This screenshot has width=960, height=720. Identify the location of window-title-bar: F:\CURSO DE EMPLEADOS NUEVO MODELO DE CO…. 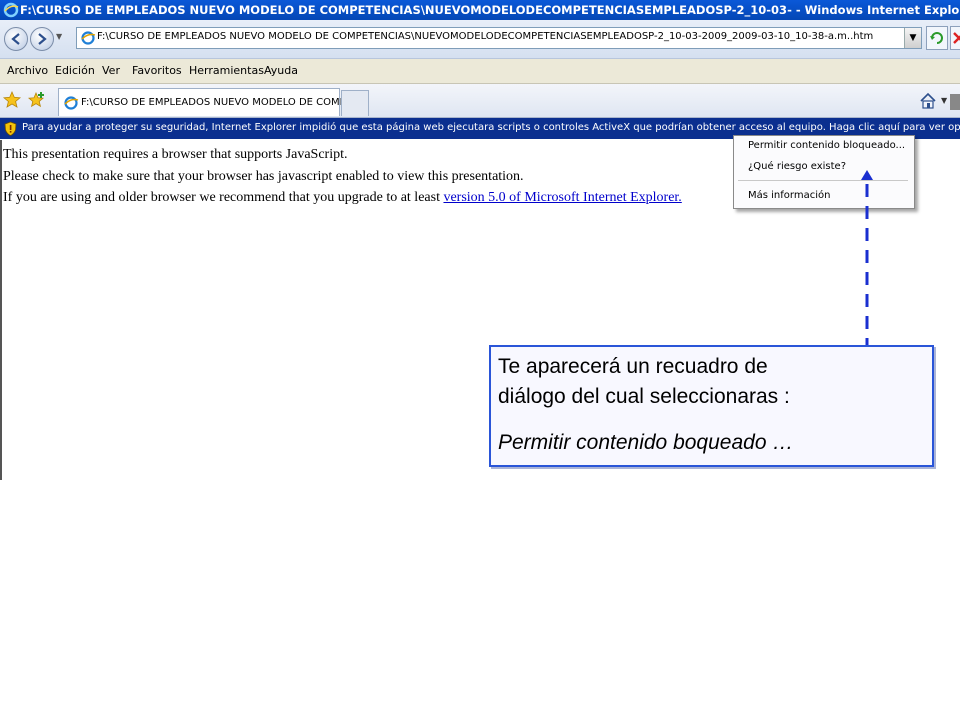
(480, 10).